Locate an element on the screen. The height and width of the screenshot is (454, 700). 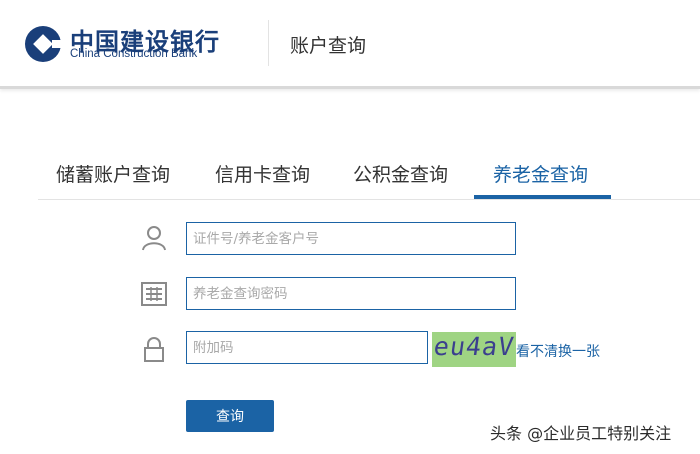
lock-icon is located at coordinates (154, 349).